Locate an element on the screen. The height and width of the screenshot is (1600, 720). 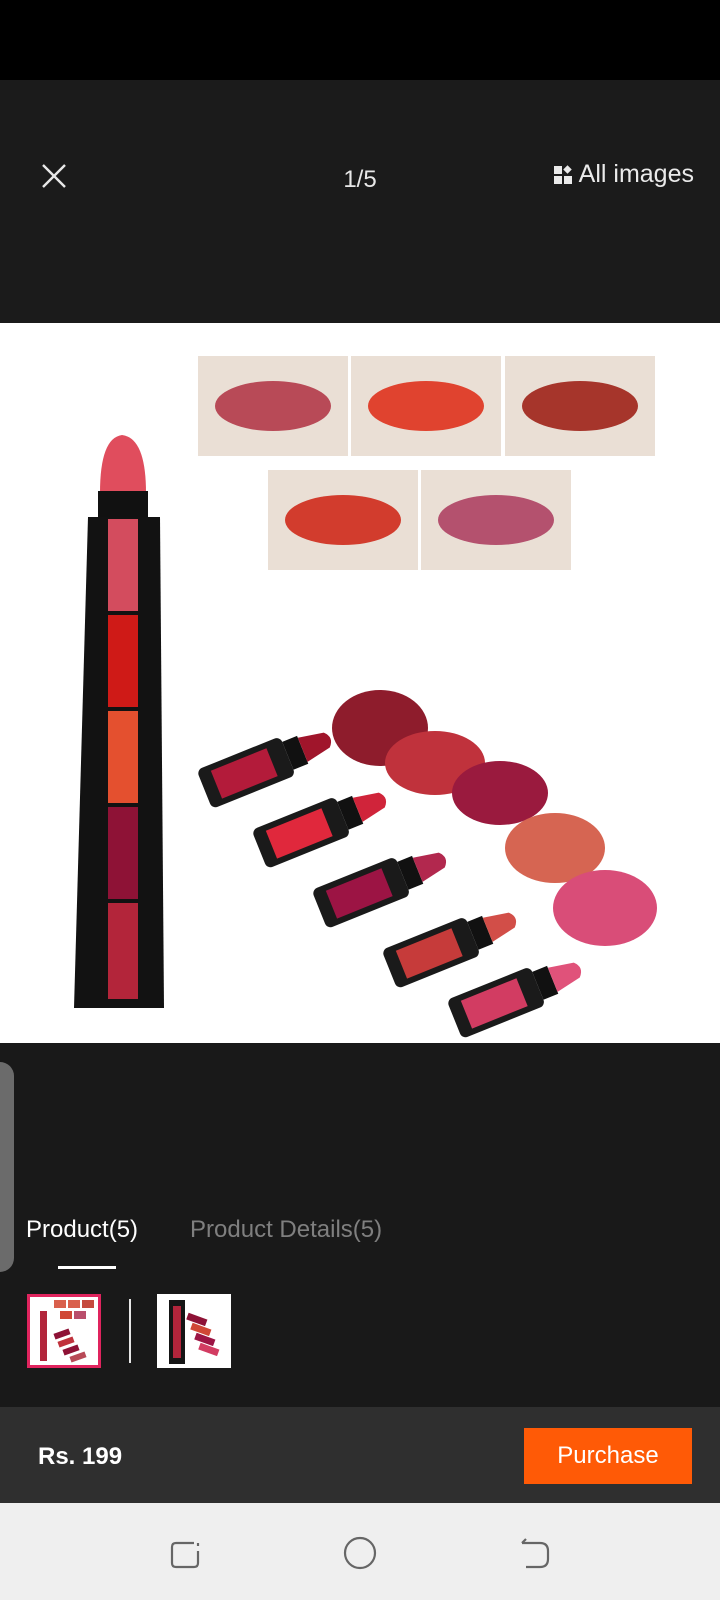
purchase-button: Purchase is located at coordinates (608, 1456).